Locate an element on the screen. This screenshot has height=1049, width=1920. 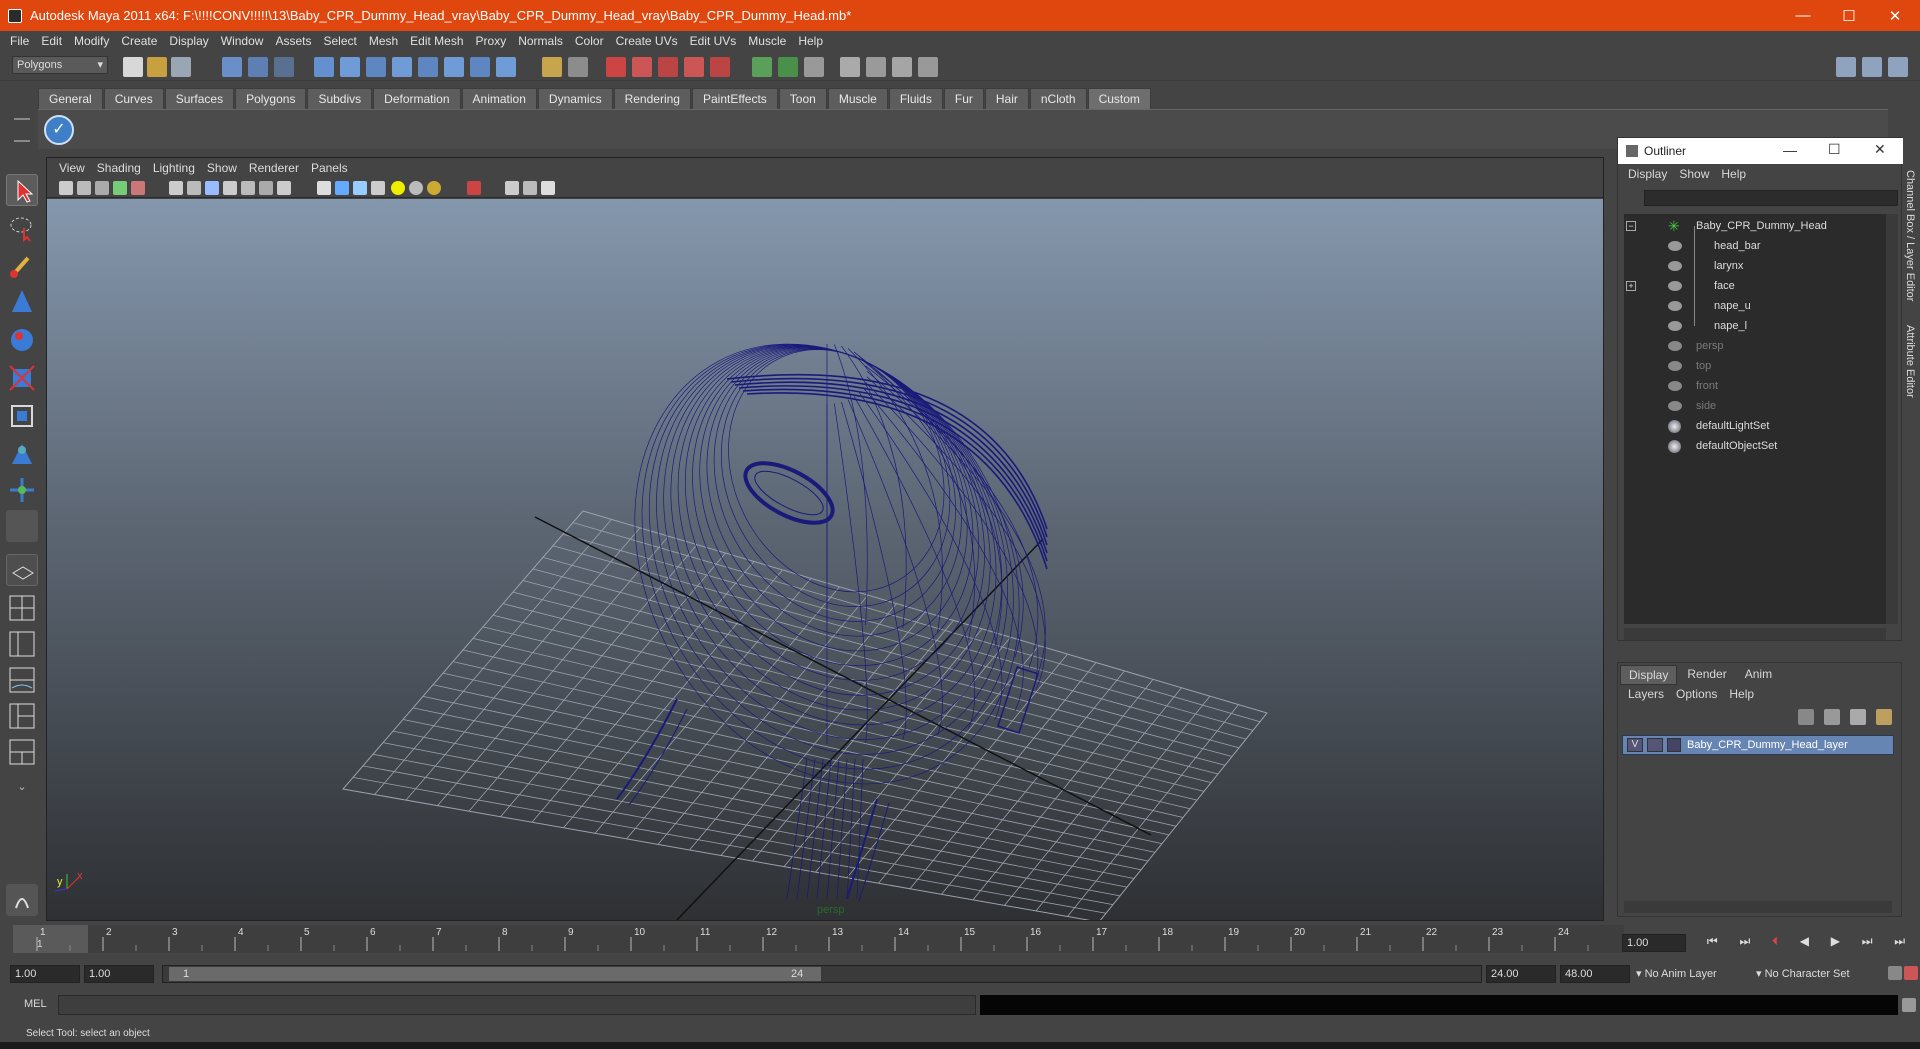
shelf-tab-custom: Custom is located at coordinates (1119, 98).